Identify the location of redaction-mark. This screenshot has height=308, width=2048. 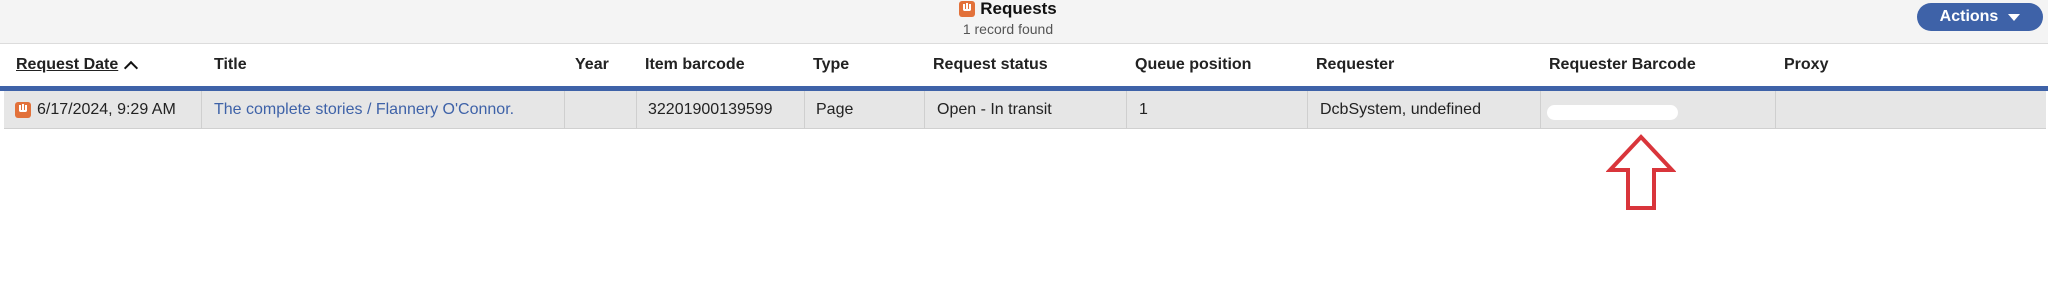
(1612, 112).